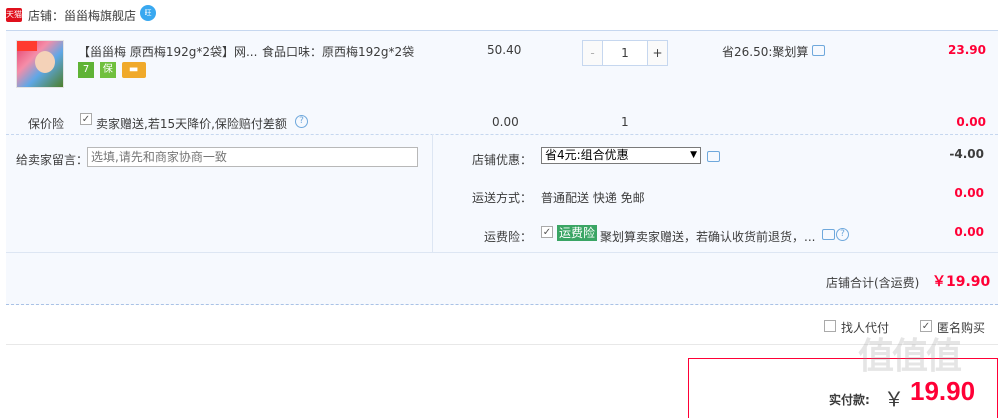 The width and height of the screenshot is (1006, 418). Describe the element at coordinates (148, 13) in the screenshot. I see `wangwang-chat-icon: 旺` at that location.